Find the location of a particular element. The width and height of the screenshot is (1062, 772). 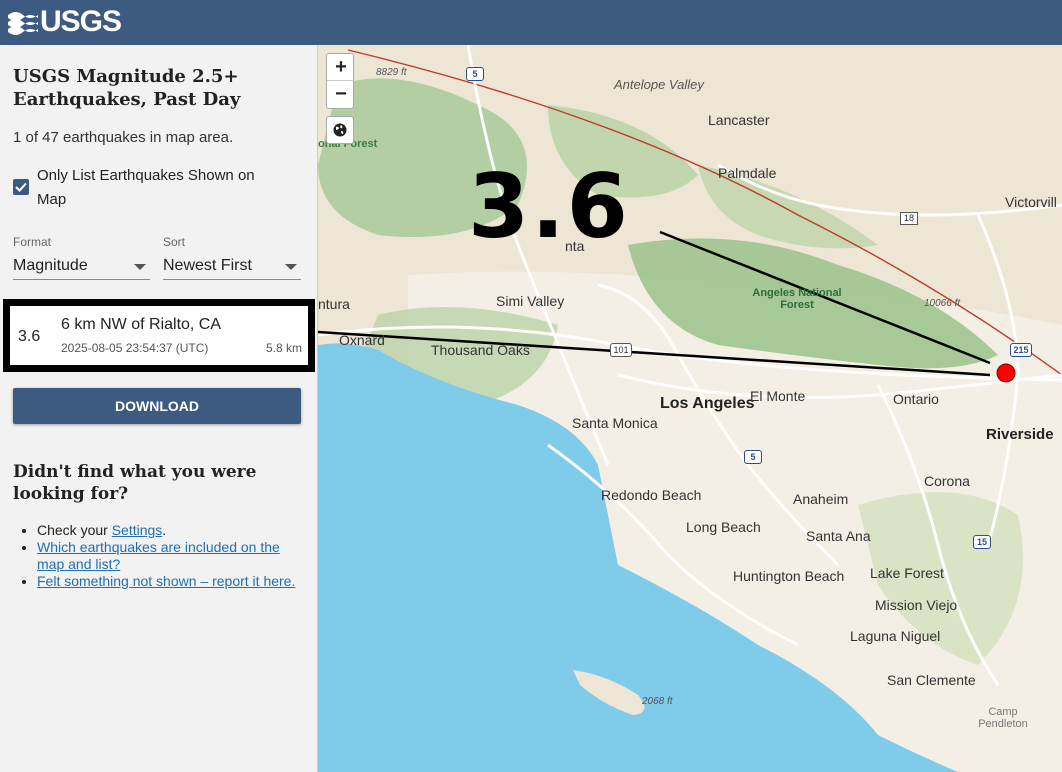

earthquake-magnitude: 3.6 is located at coordinates (29, 336).